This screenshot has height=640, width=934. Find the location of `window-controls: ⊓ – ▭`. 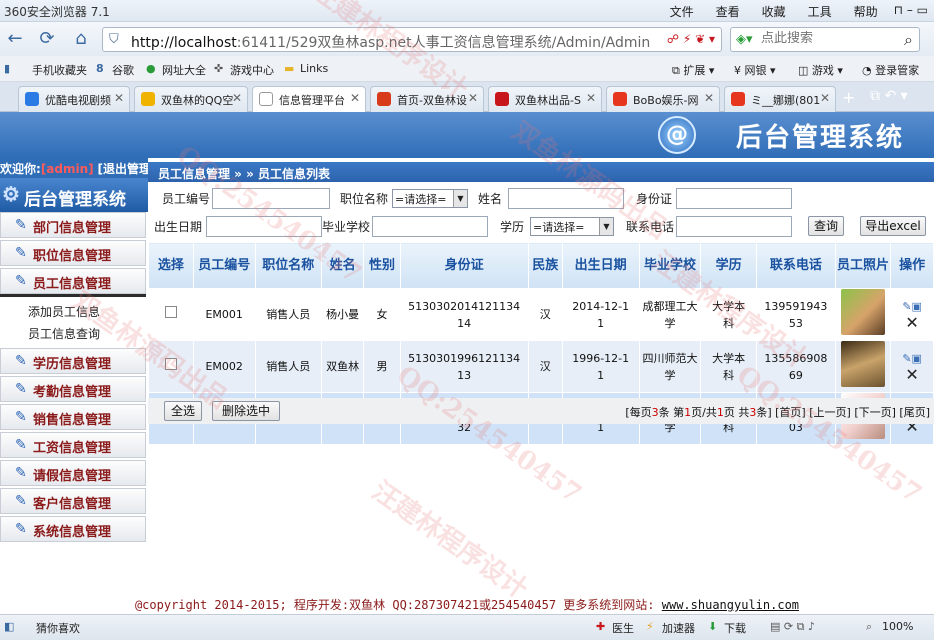

window-controls: ⊓ – ▭ is located at coordinates (911, 11).